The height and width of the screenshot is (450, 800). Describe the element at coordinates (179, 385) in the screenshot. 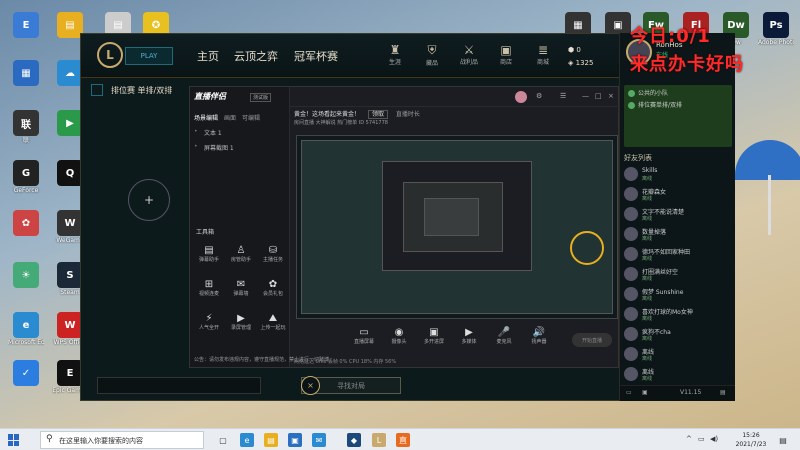

I see `lobby-chat-input` at that location.